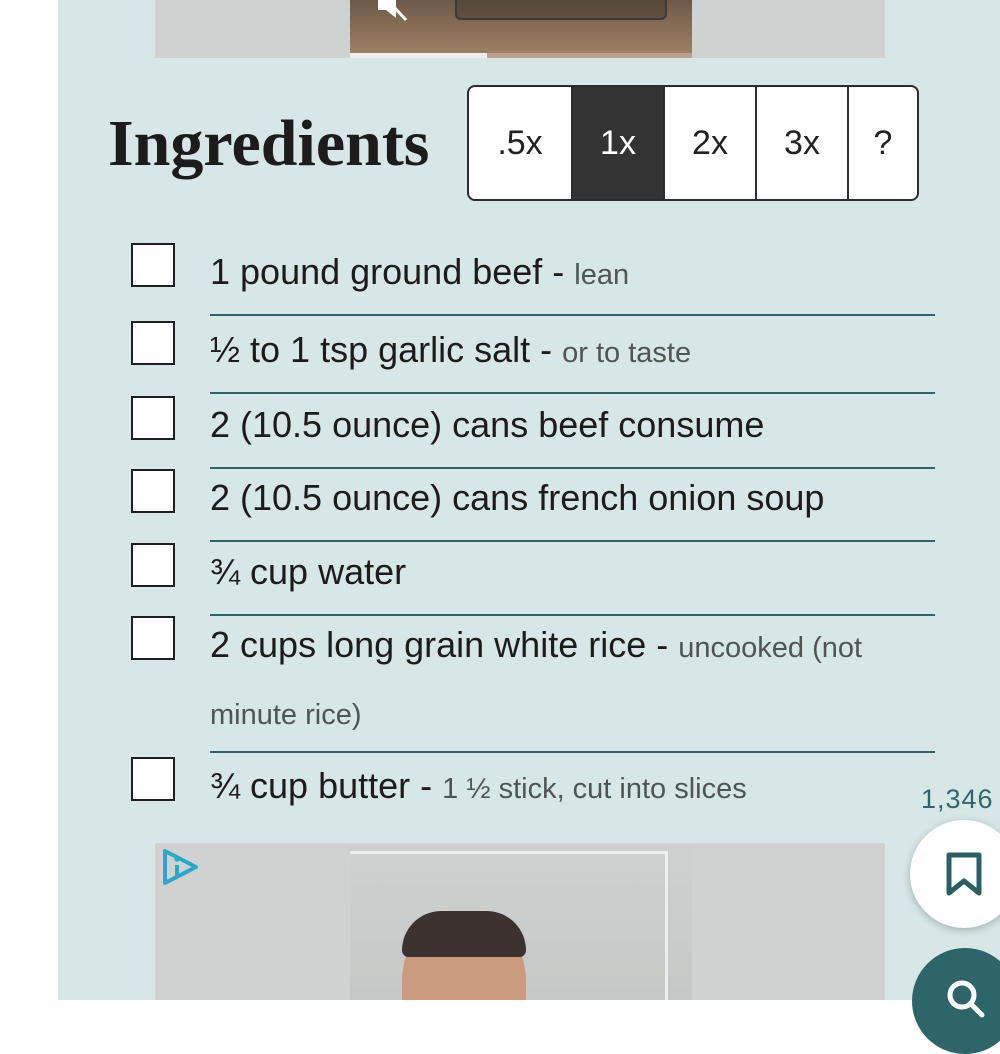 This screenshot has height=1054, width=1000. I want to click on ingredient-amount-name: ¾ cup butter, so click(310, 785).